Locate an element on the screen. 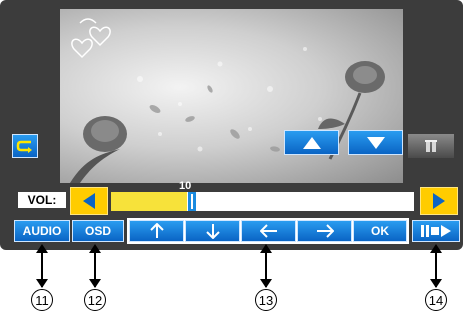 The height and width of the screenshot is (312, 463). navigation-bar: OK is located at coordinates (268, 231).